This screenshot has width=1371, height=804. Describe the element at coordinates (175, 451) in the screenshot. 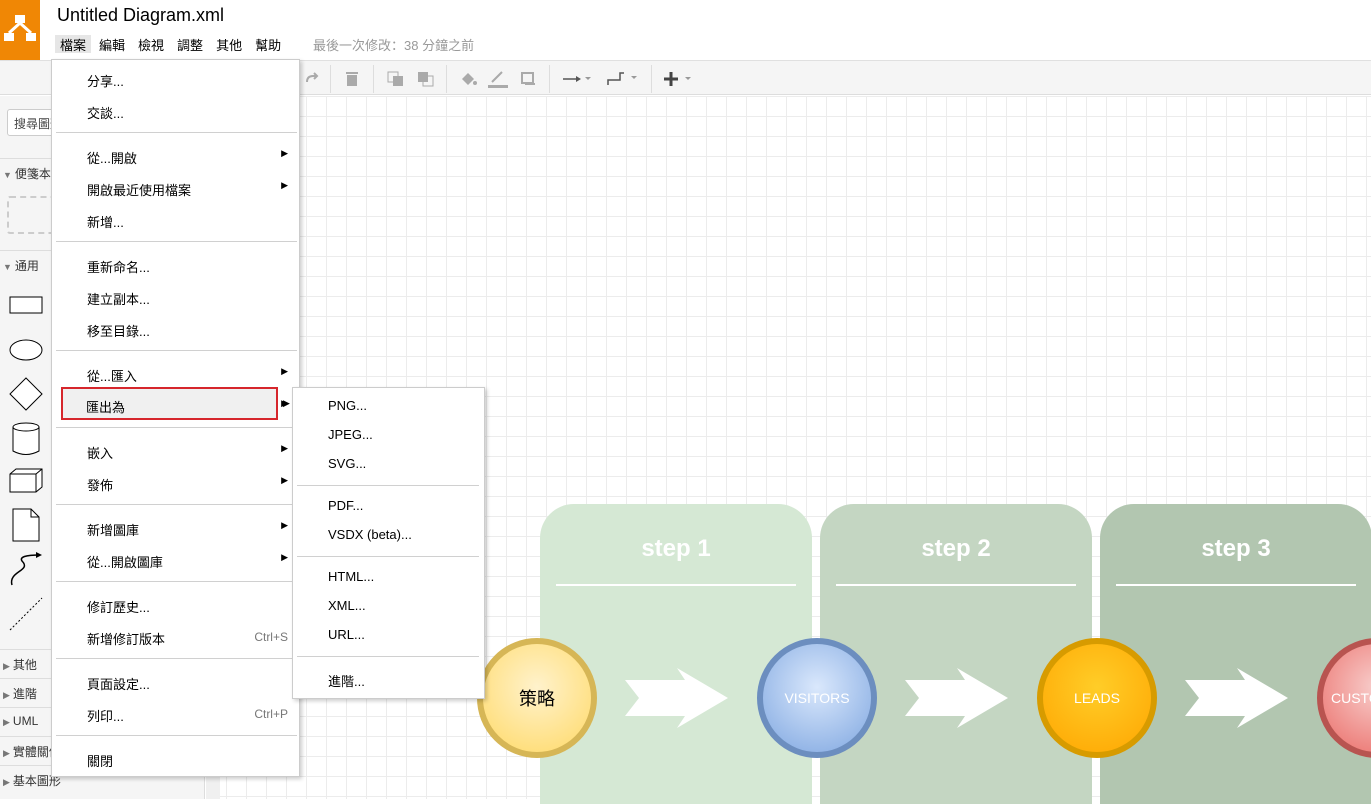

I see `menu-item-embed: 嵌入 ▶` at that location.